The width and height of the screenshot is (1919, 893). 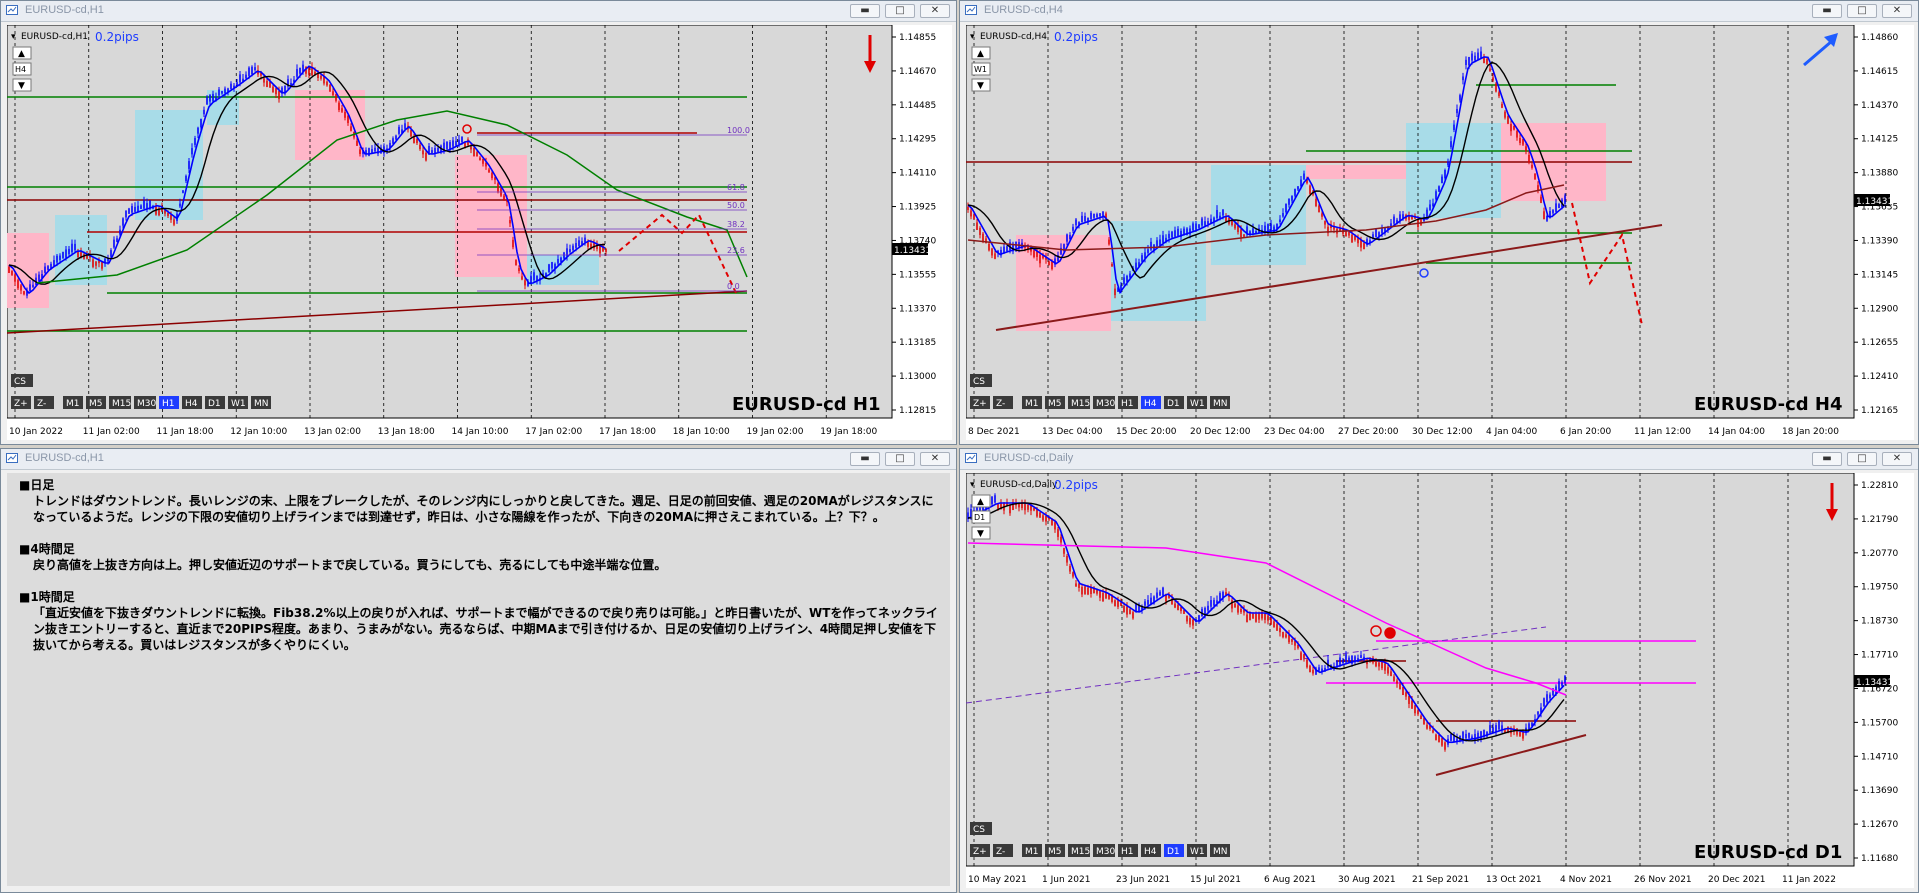 What do you see at coordinates (1879, 825) in the screenshot?
I see `price-axis-label: 1.12670` at bounding box center [1879, 825].